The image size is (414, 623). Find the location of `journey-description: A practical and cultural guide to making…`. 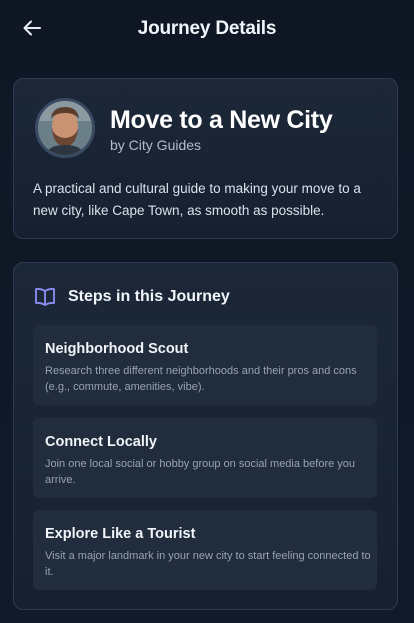

journey-description: A practical and cultural guide to making… is located at coordinates (197, 199).